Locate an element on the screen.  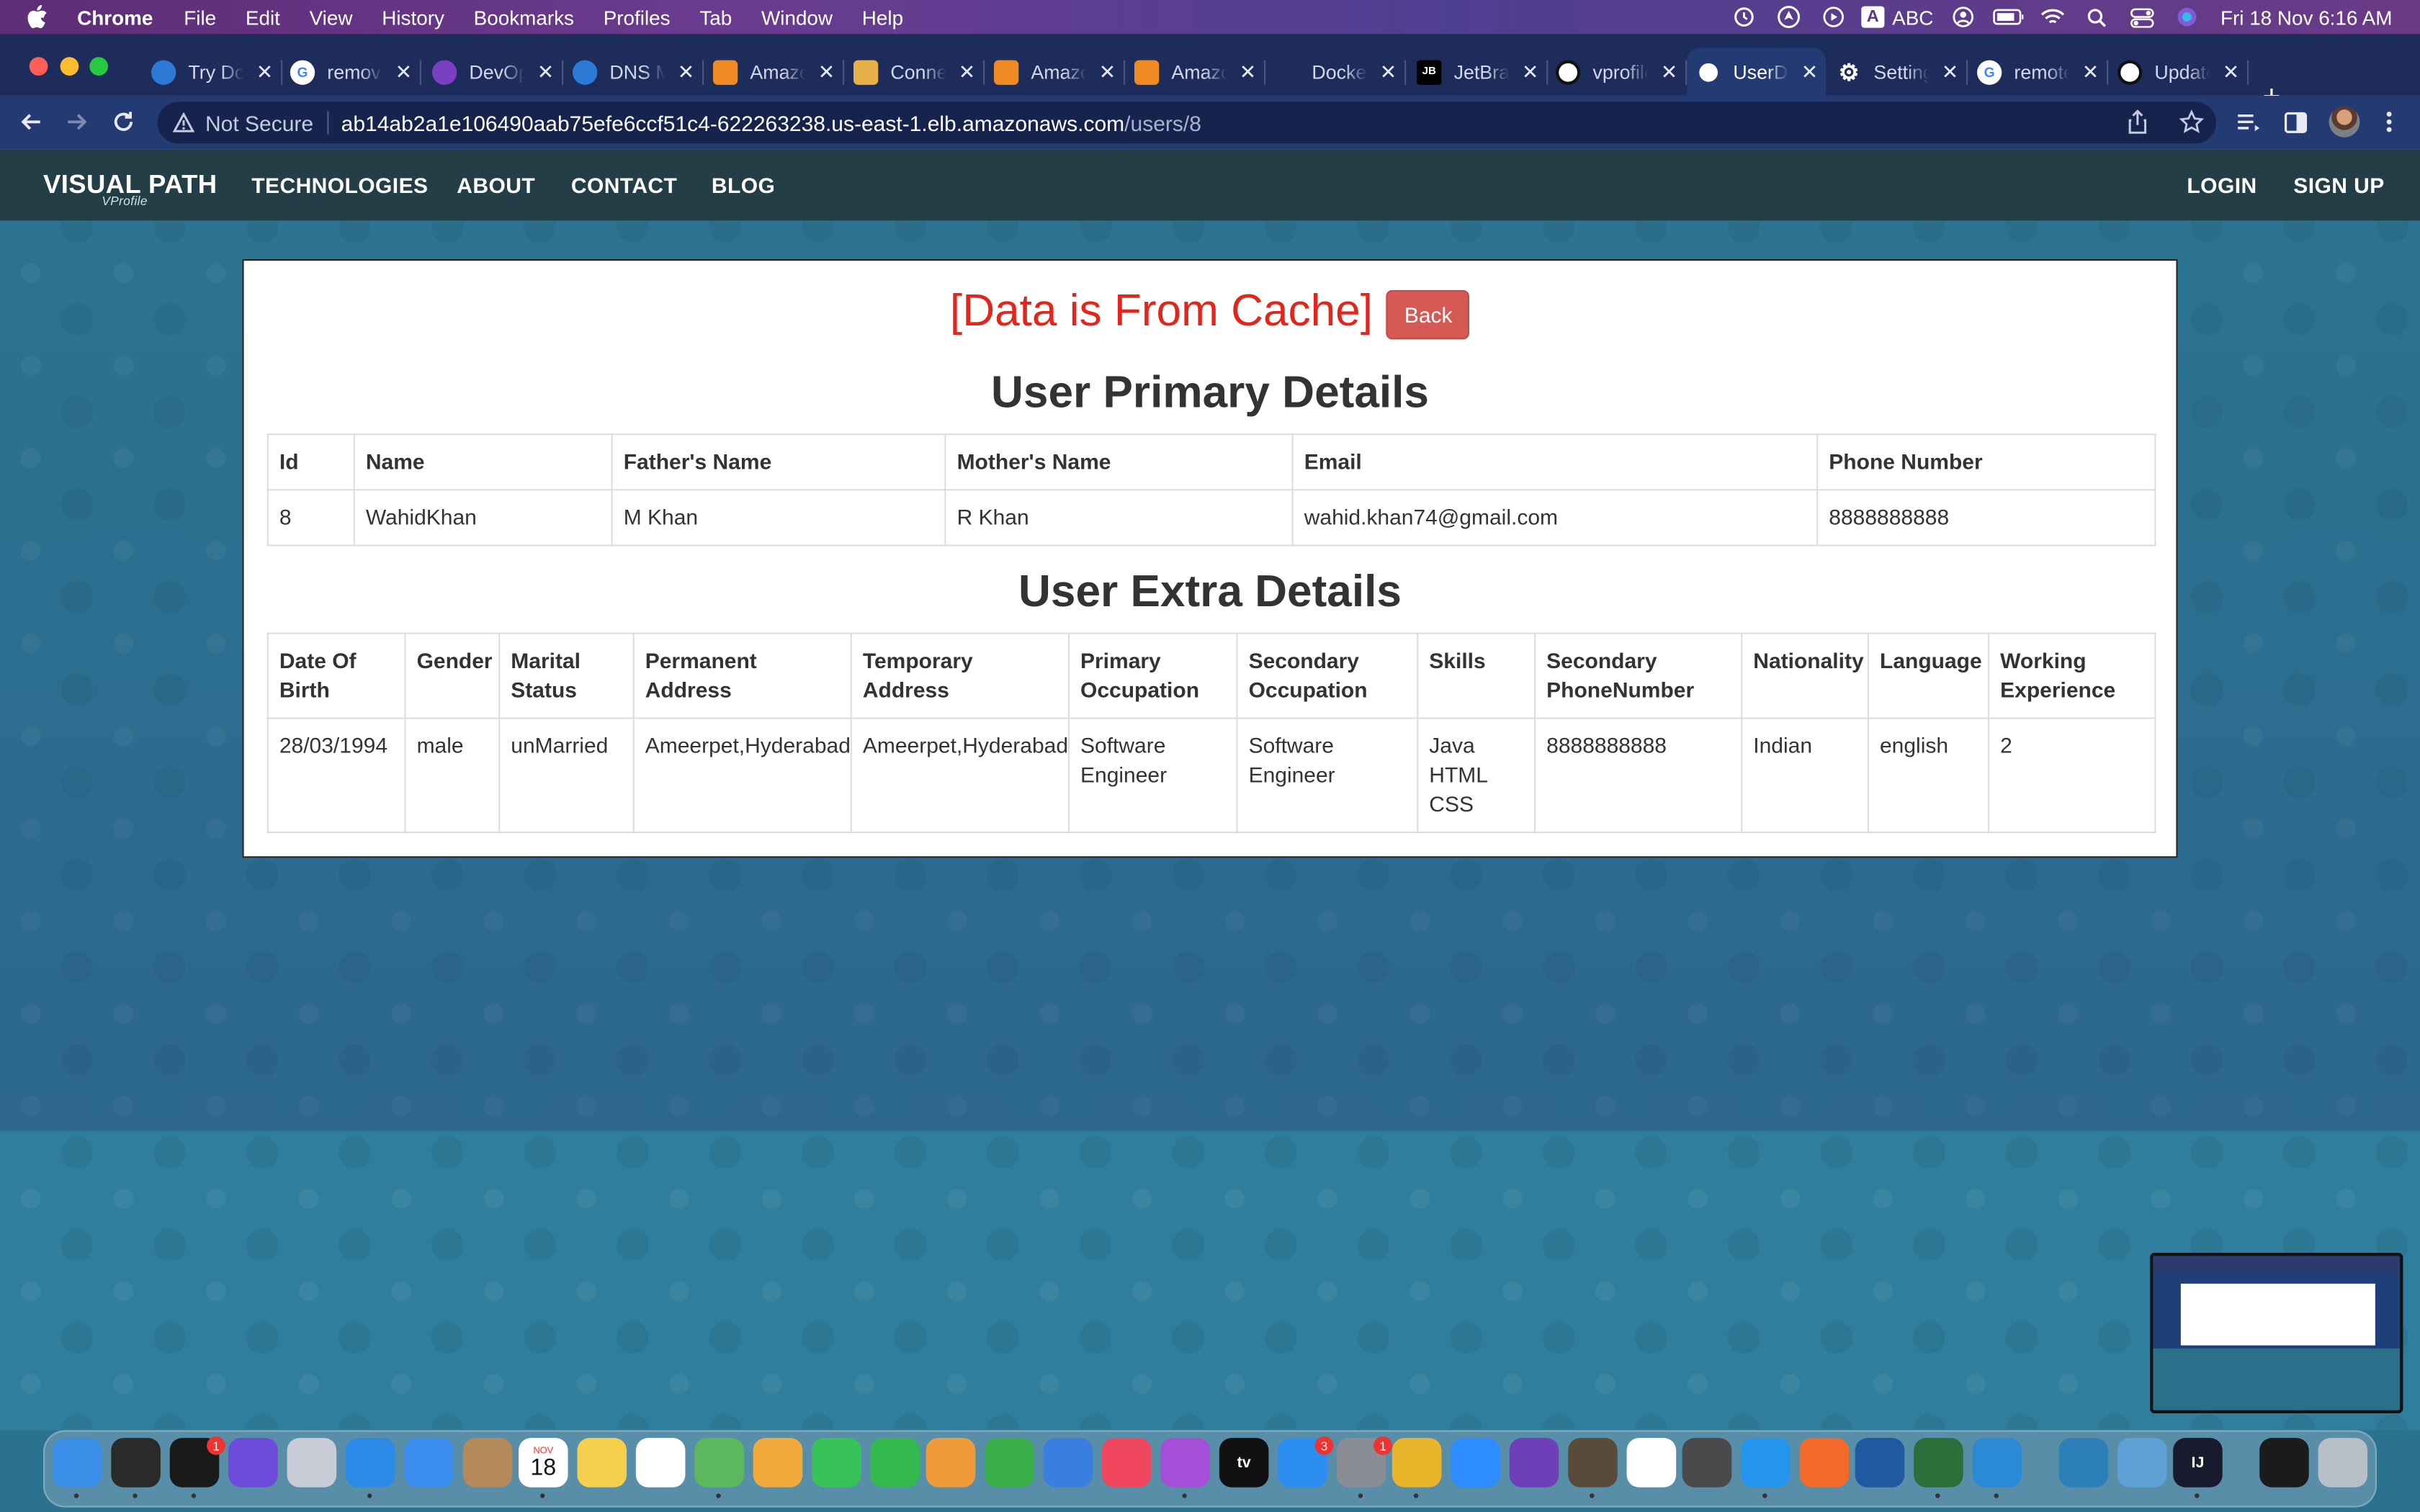
messages-icon is located at coordinates (837, 1463).